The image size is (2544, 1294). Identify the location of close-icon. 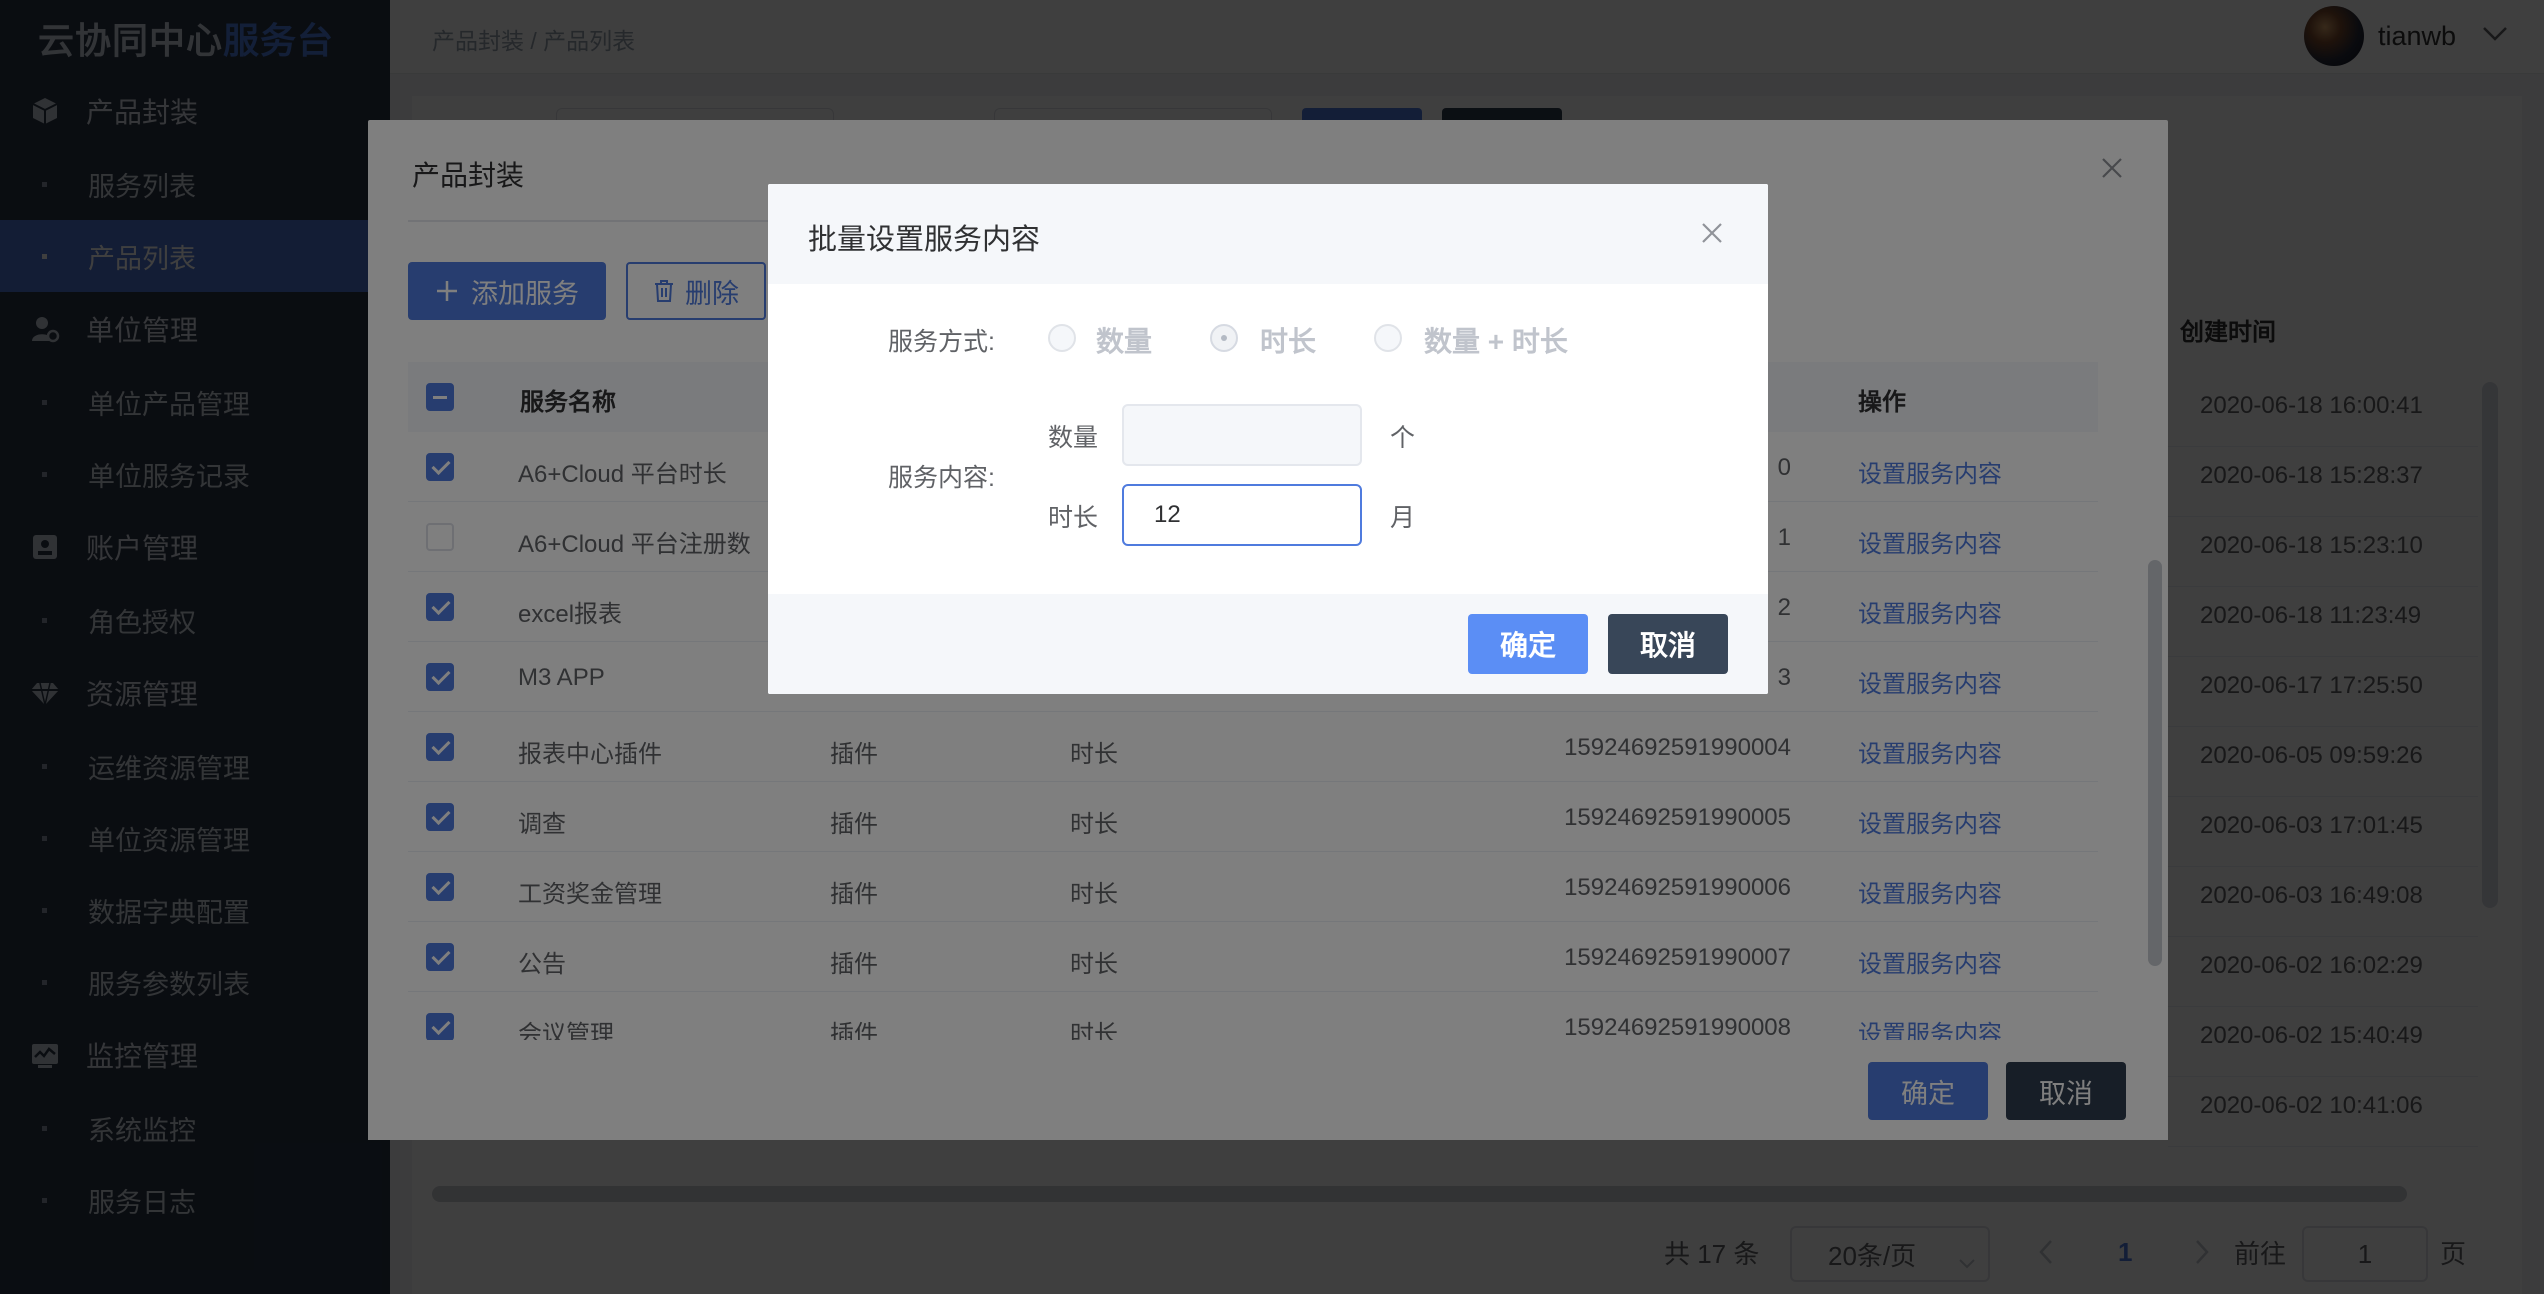
(1712, 233).